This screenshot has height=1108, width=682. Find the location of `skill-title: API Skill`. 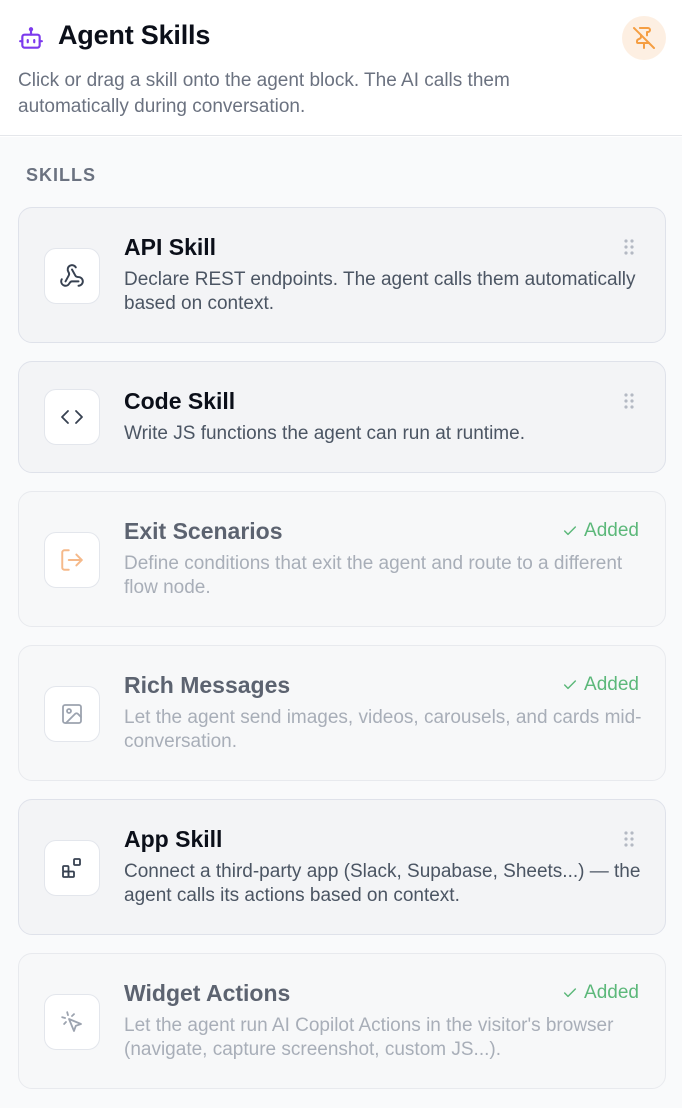

skill-title: API Skill is located at coordinates (170, 247).